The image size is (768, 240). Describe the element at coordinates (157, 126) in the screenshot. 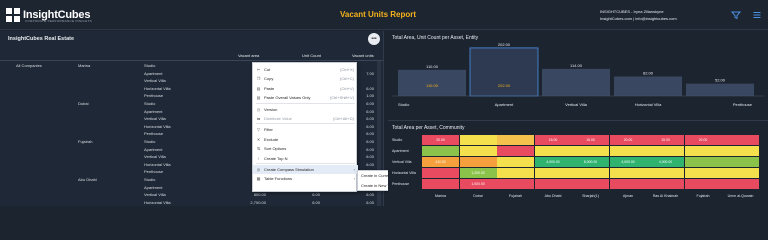

I see `row-asset: Horizontal Villa` at that location.